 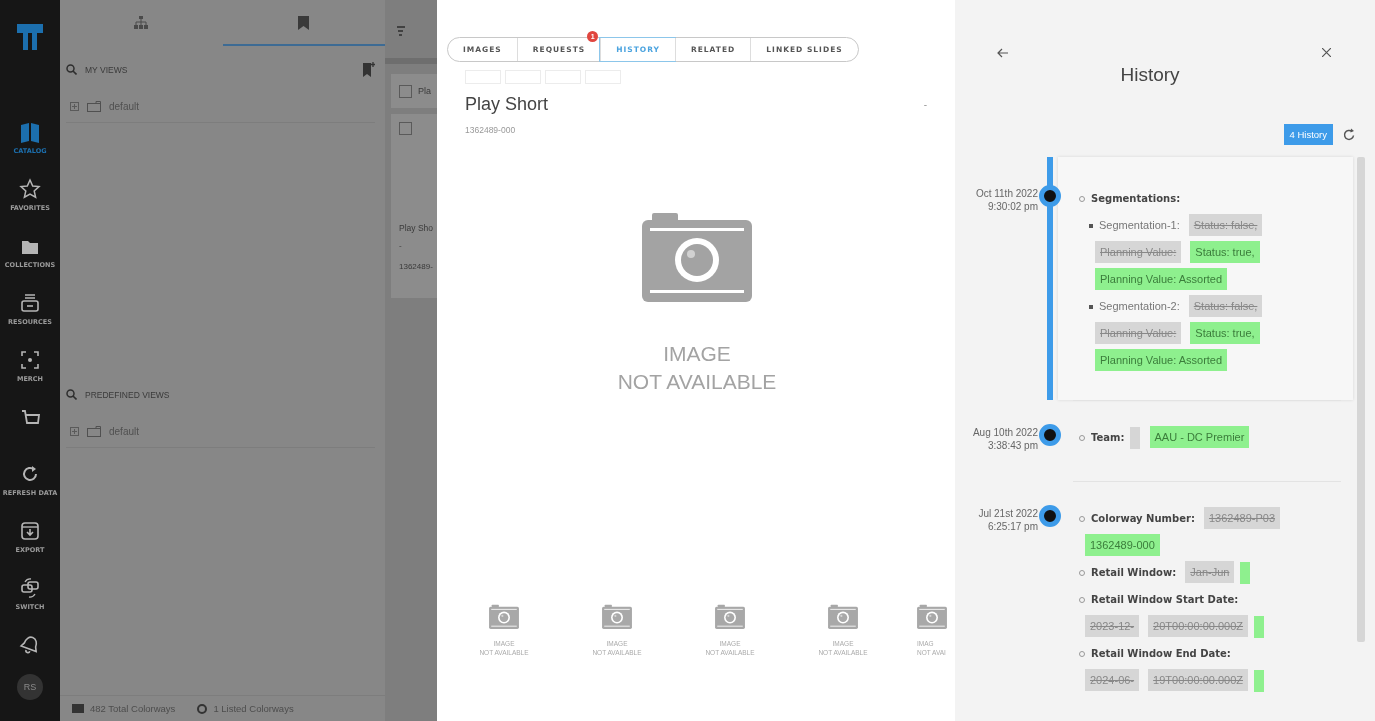 What do you see at coordinates (30, 687) in the screenshot?
I see `user-avatar: RS` at bounding box center [30, 687].